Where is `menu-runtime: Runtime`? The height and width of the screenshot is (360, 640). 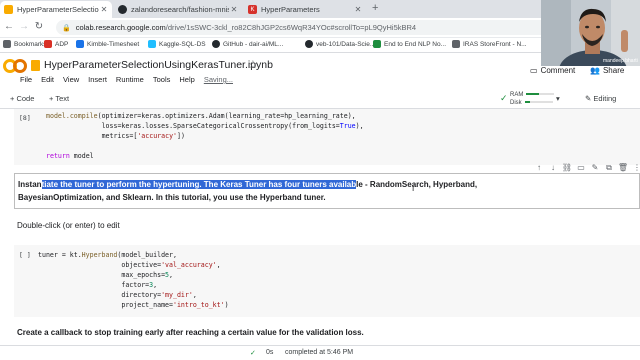
menu-runtime: Runtime is located at coordinates (130, 79).